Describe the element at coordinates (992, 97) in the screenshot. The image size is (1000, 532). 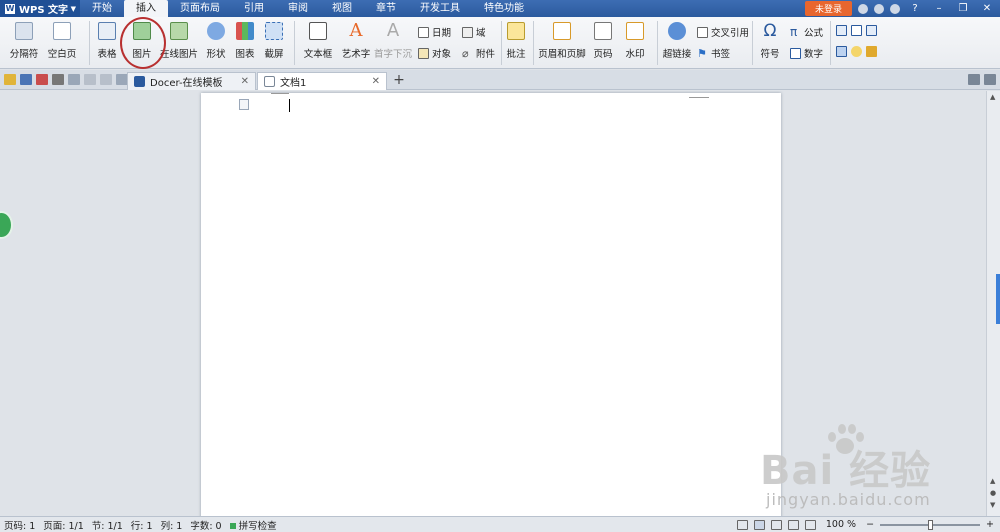
I see `scroll-up-icon: ▲` at that location.